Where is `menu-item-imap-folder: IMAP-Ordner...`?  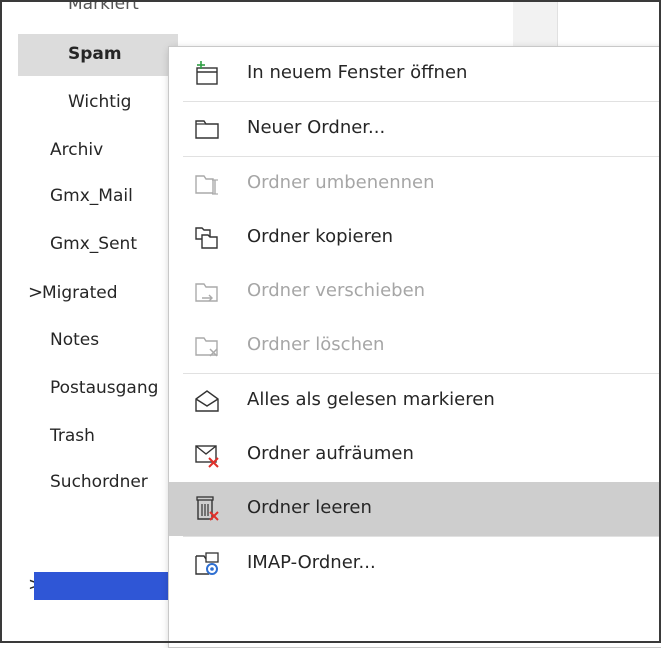
menu-item-imap-folder: IMAP-Ordner... is located at coordinates (415, 564).